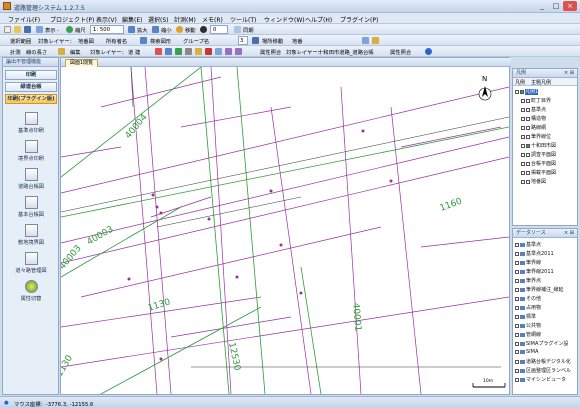 The image size is (580, 408). Describe the element at coordinates (346, 52) in the screenshot. I see `layer-name-select: 十和田市道路_道路台帳` at that location.